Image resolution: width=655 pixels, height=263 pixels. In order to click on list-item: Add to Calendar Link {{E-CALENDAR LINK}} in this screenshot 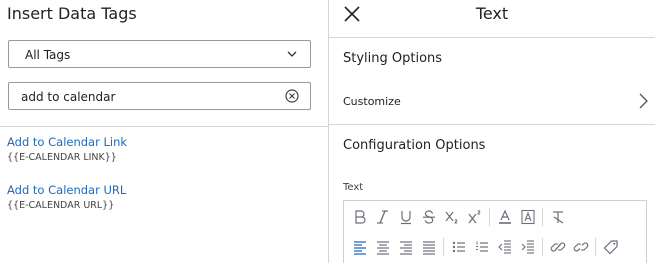, I will do `click(67, 149)`.